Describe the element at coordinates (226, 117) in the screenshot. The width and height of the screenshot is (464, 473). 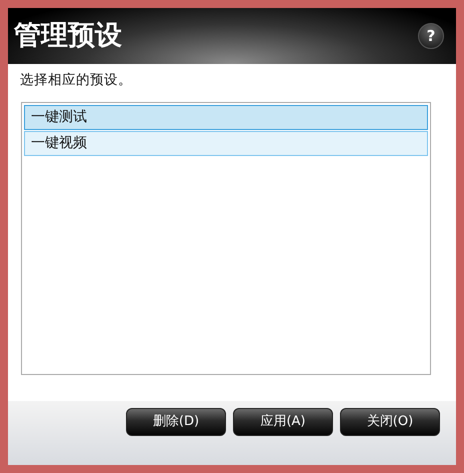
I see `preset-item: 一键测试` at that location.